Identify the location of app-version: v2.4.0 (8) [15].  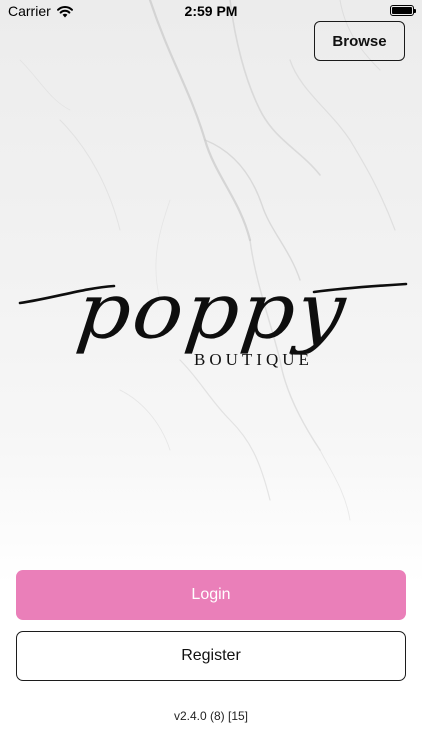
(211, 716).